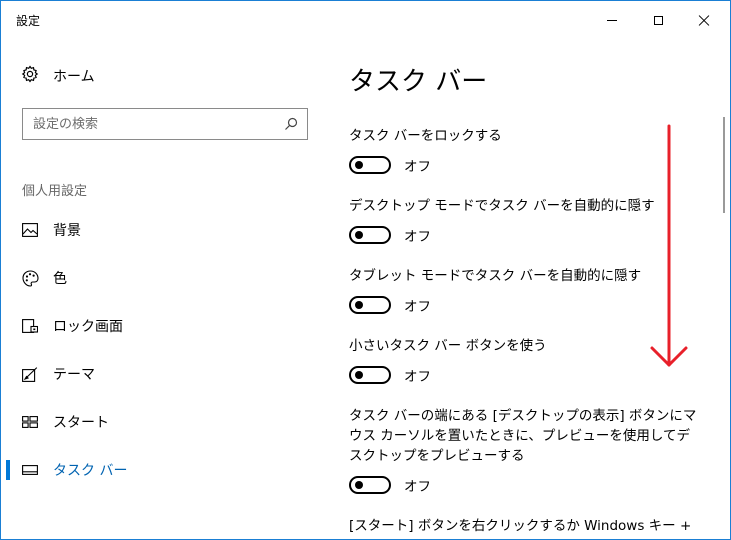 This screenshot has height=540, width=731. I want to click on taskbar-icon, so click(30, 470).